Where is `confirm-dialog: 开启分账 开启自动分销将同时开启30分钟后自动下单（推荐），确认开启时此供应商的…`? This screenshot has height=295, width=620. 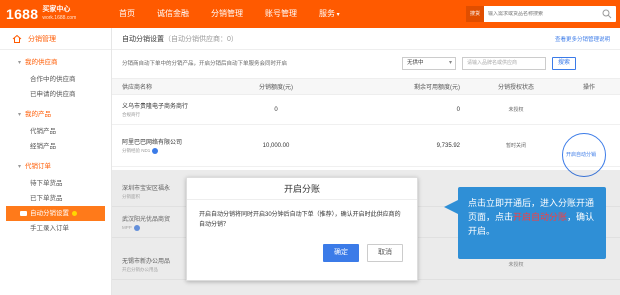
confirm-dialog: 开启分账 开启自动分销将同时开启30分钟后自动下单（推荐），确认开启时此供应商的… is located at coordinates (302, 229).